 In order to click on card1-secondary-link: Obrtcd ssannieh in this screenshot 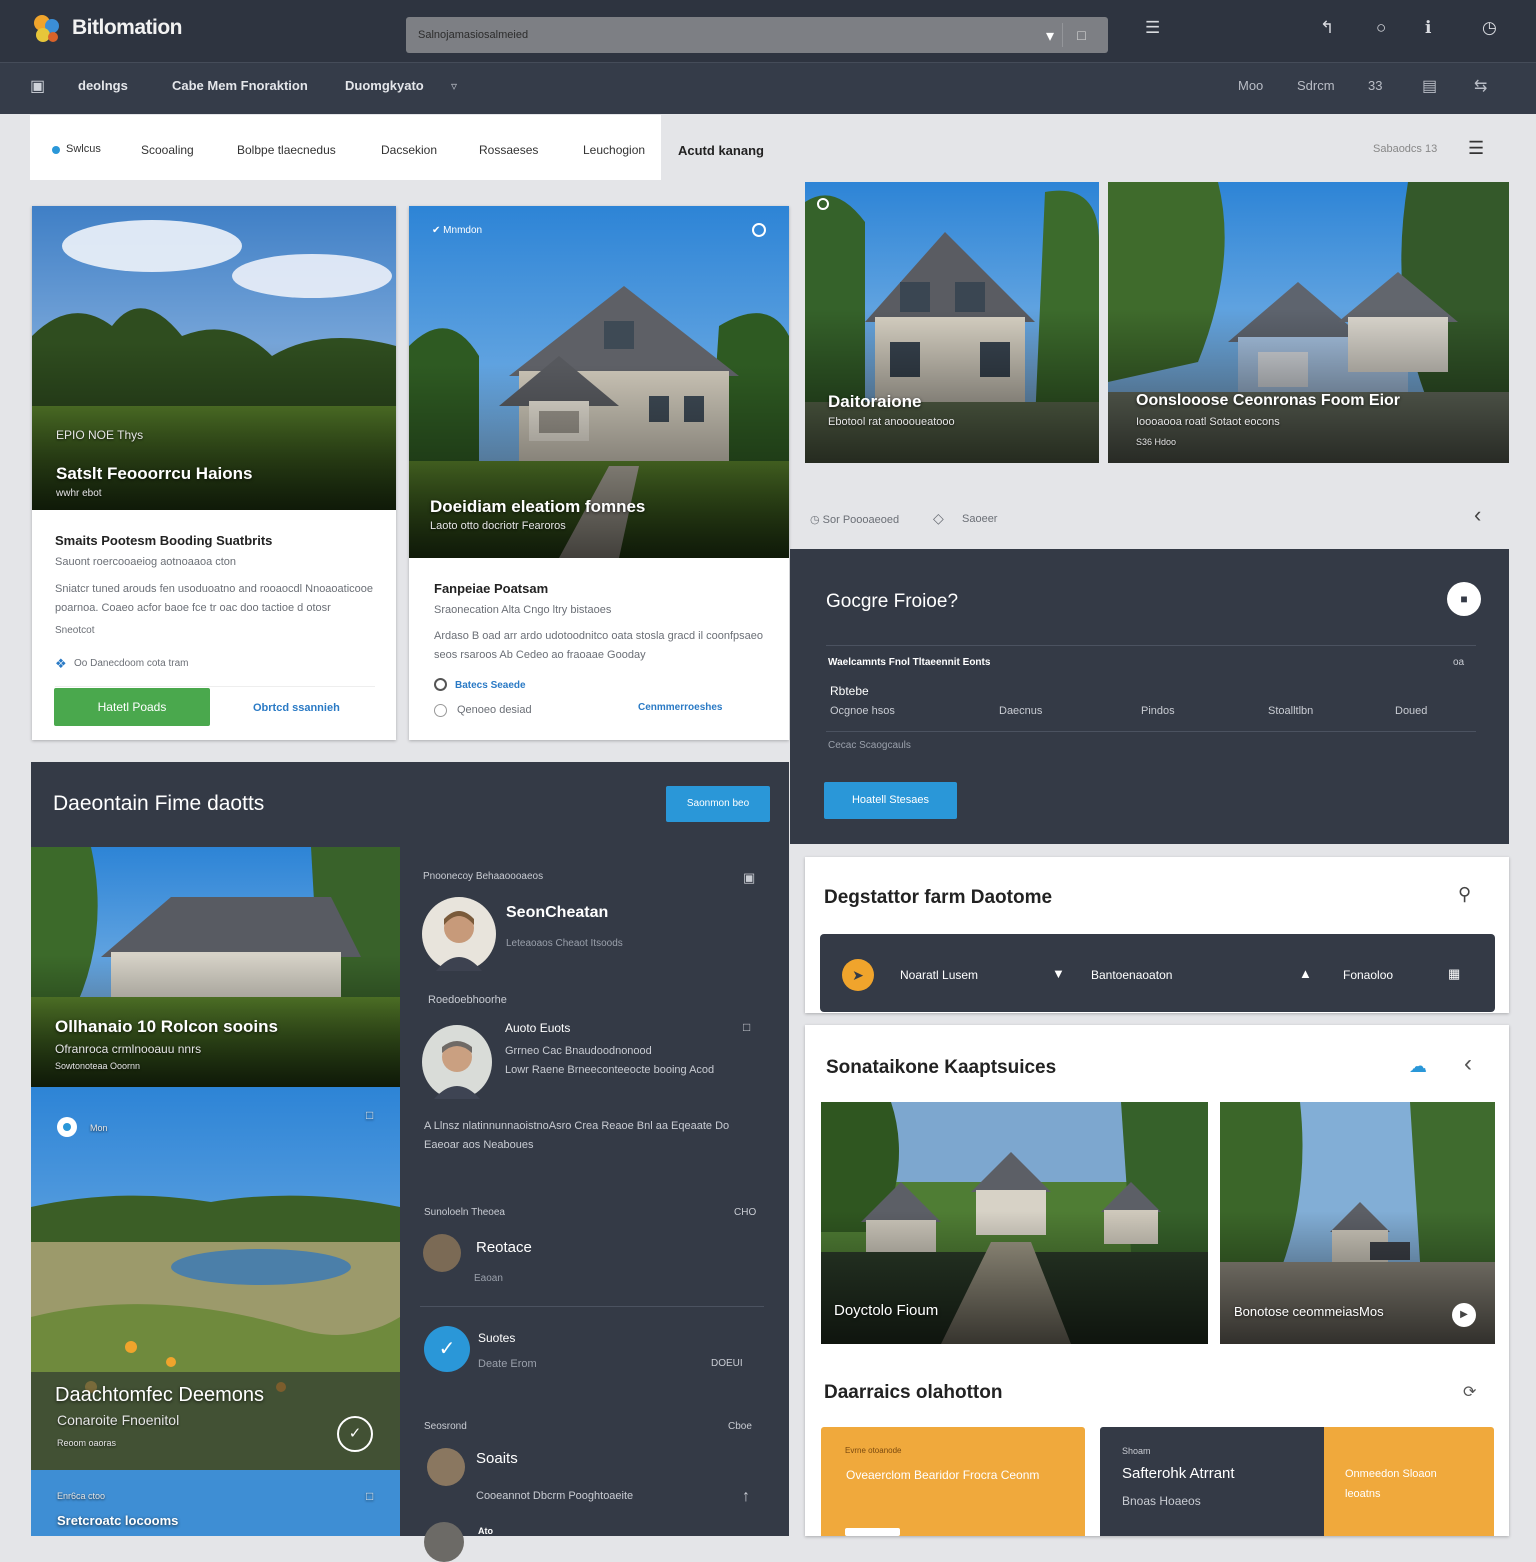, I will do `click(296, 708)`.